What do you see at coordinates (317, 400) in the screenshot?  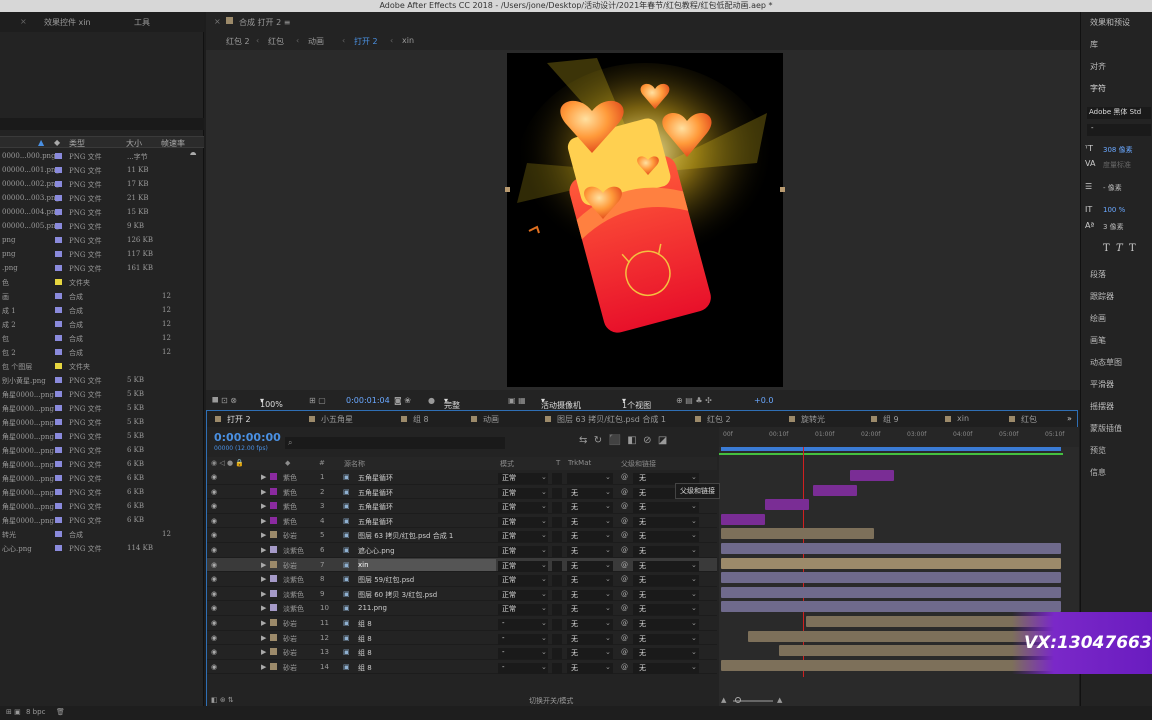 I see `grid-icon: ⊞ ▢` at bounding box center [317, 400].